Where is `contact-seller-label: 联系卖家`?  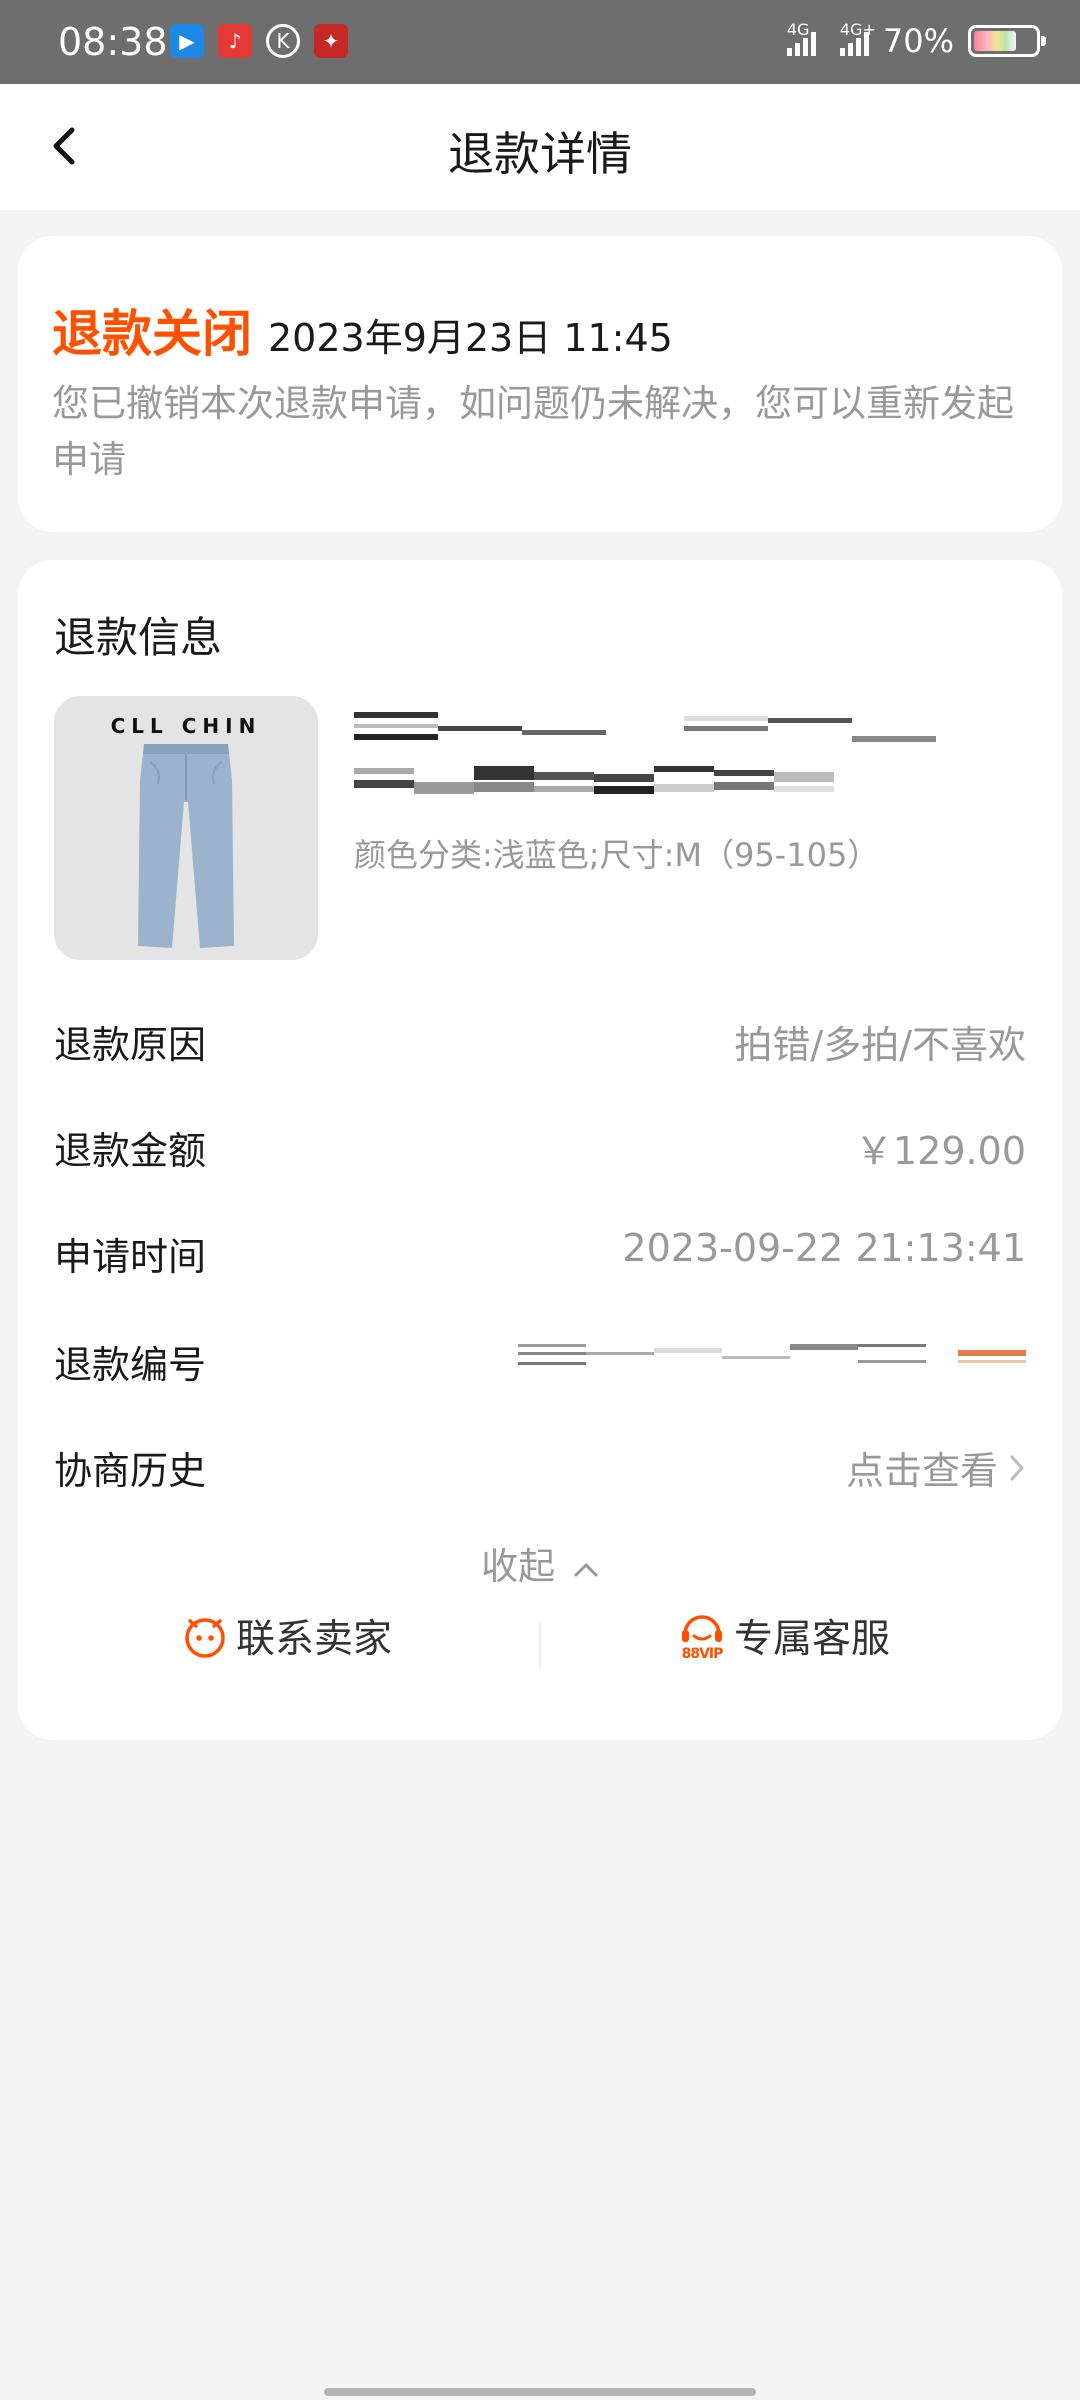 contact-seller-label: 联系卖家 is located at coordinates (314, 1639).